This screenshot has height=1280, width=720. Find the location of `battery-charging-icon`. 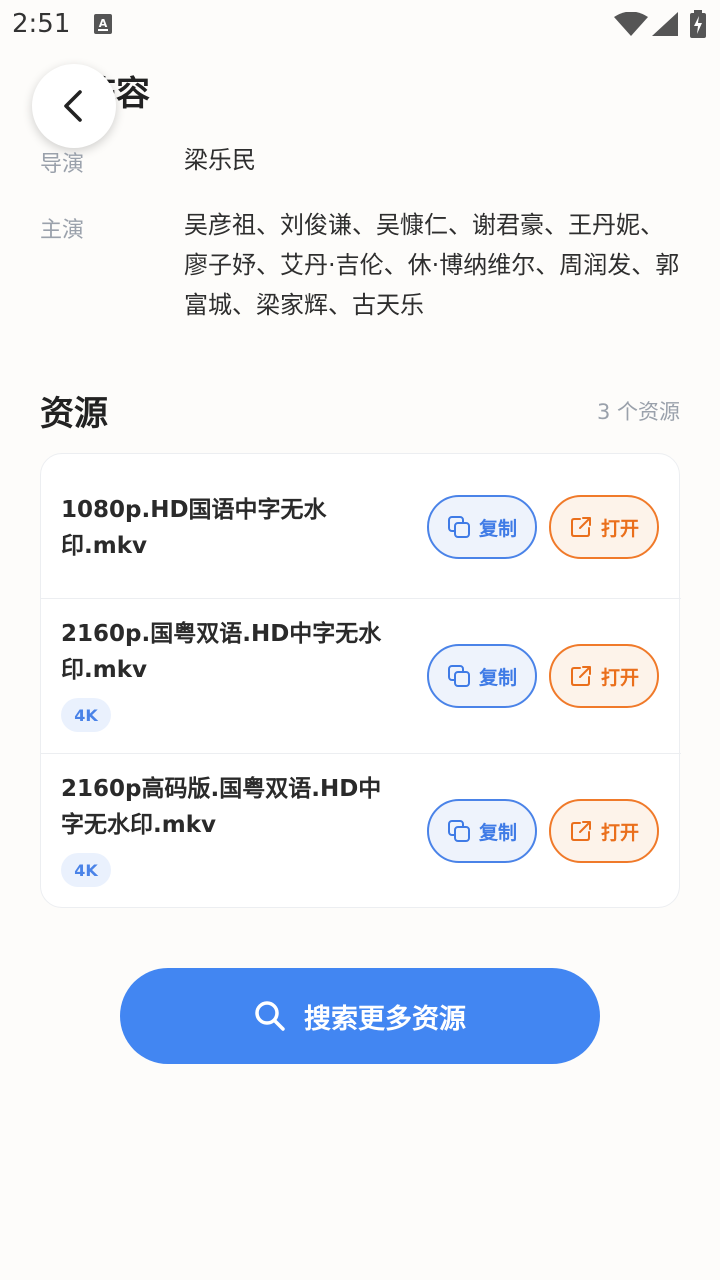

battery-charging-icon is located at coordinates (698, 24).